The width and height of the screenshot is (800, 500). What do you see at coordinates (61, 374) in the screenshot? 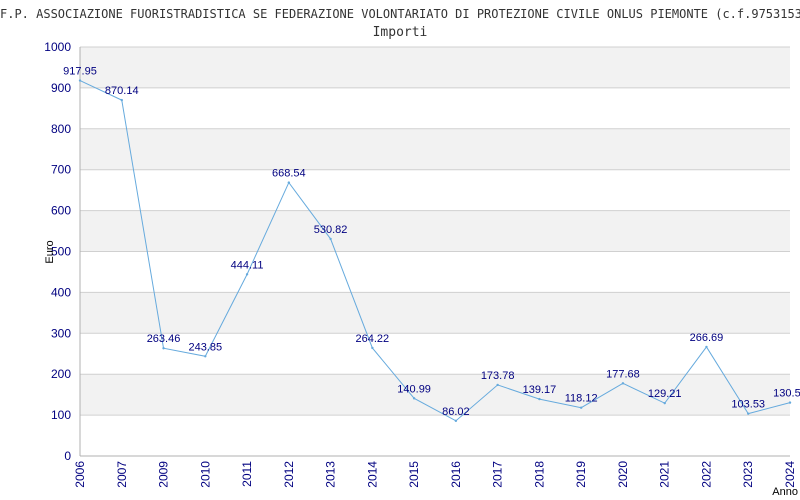
I see `y-tick-label: 200` at bounding box center [61, 374].